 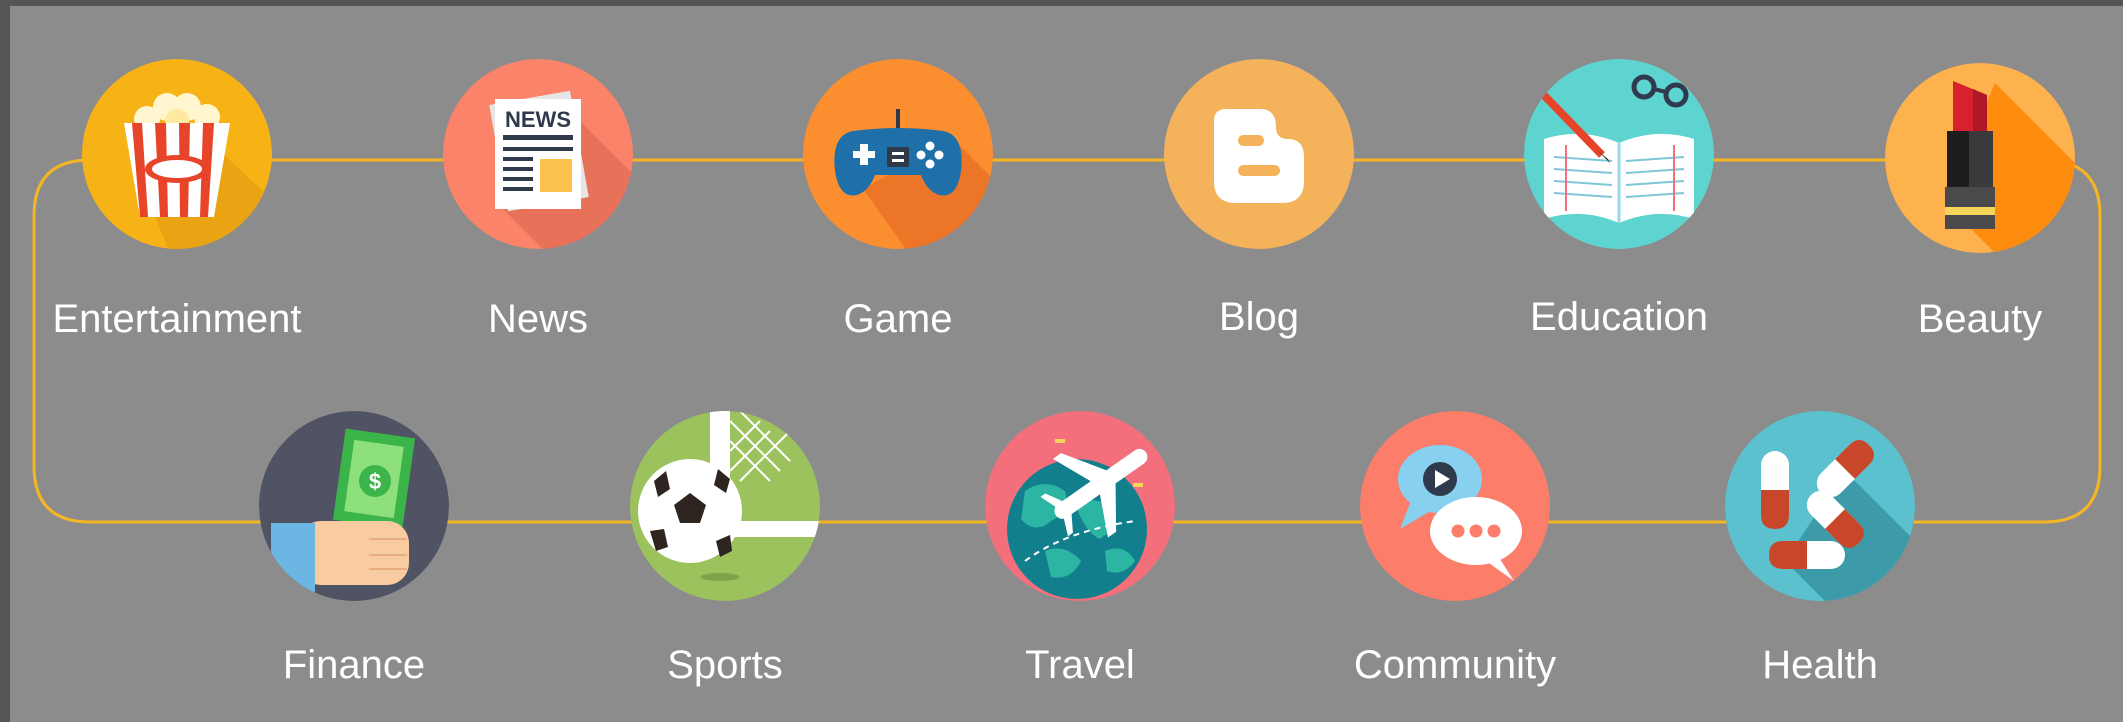 I want to click on soccer-ball-icon, so click(x=725, y=506).